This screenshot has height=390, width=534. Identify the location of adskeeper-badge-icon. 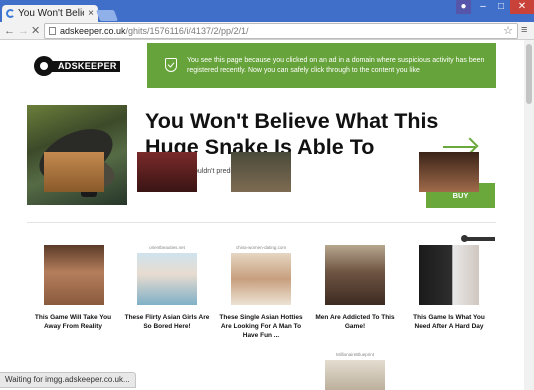
(478, 238).